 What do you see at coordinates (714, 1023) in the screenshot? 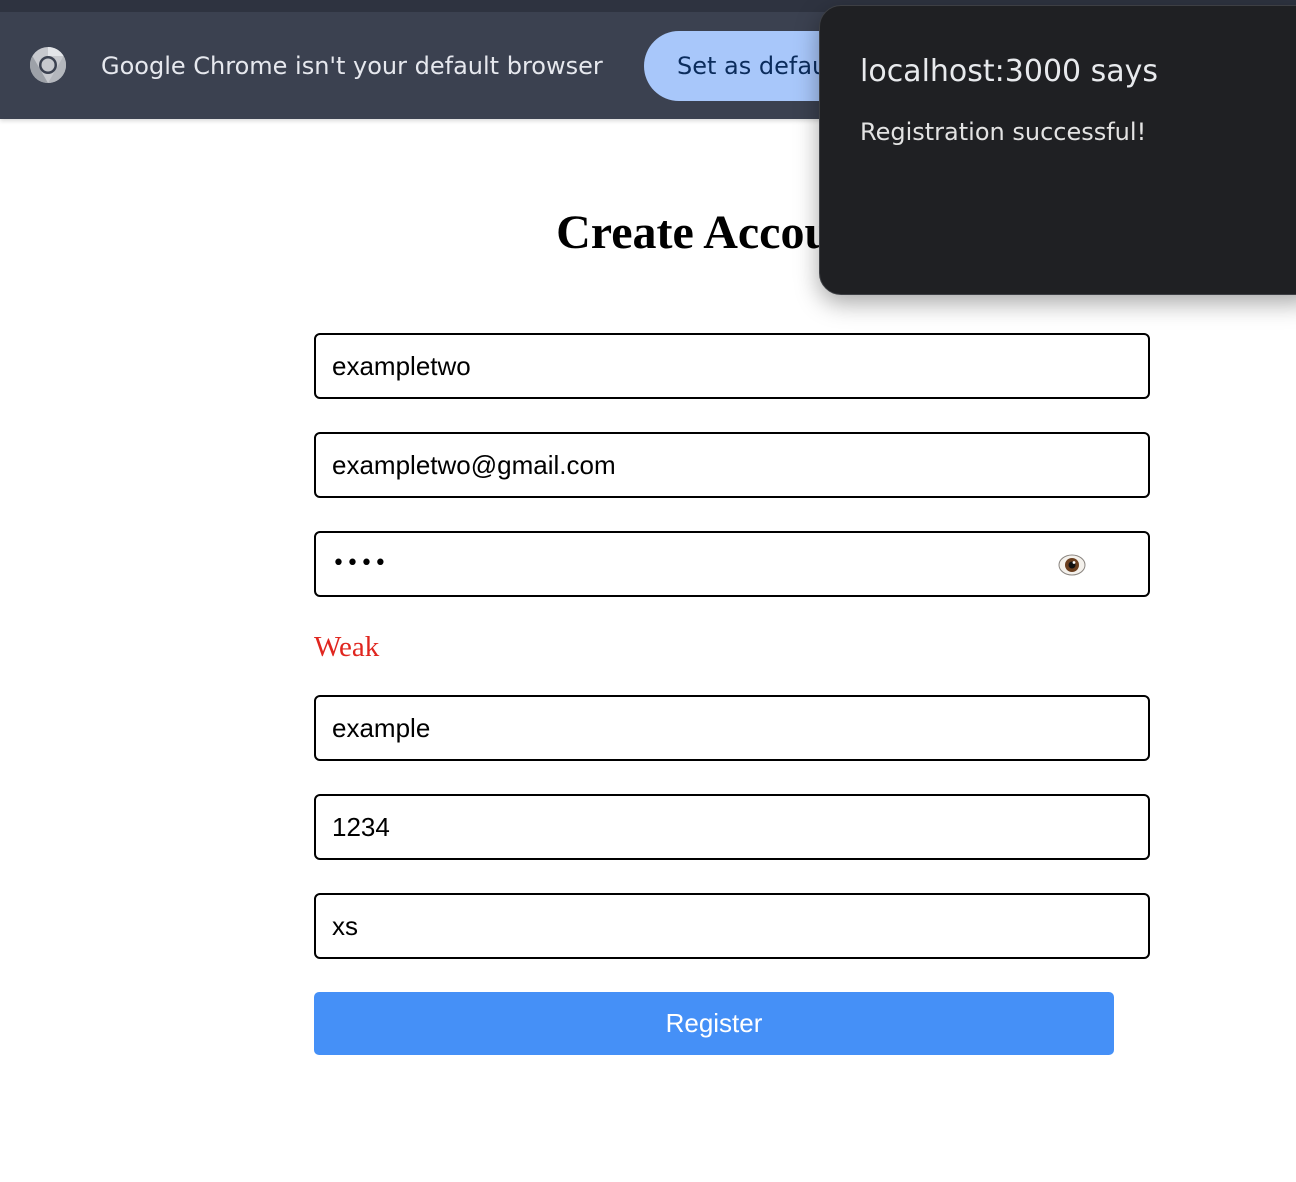
I see `register-button: Register` at bounding box center [714, 1023].